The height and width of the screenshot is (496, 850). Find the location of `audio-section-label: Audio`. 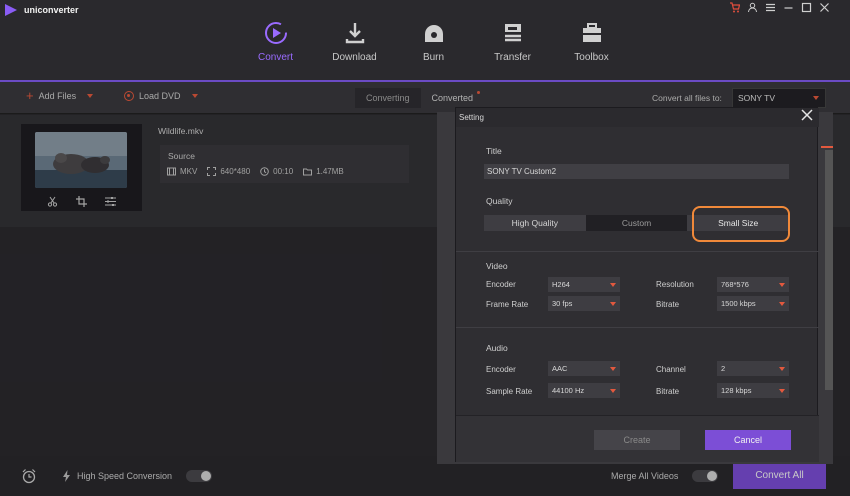

audio-section-label: Audio is located at coordinates (497, 348).